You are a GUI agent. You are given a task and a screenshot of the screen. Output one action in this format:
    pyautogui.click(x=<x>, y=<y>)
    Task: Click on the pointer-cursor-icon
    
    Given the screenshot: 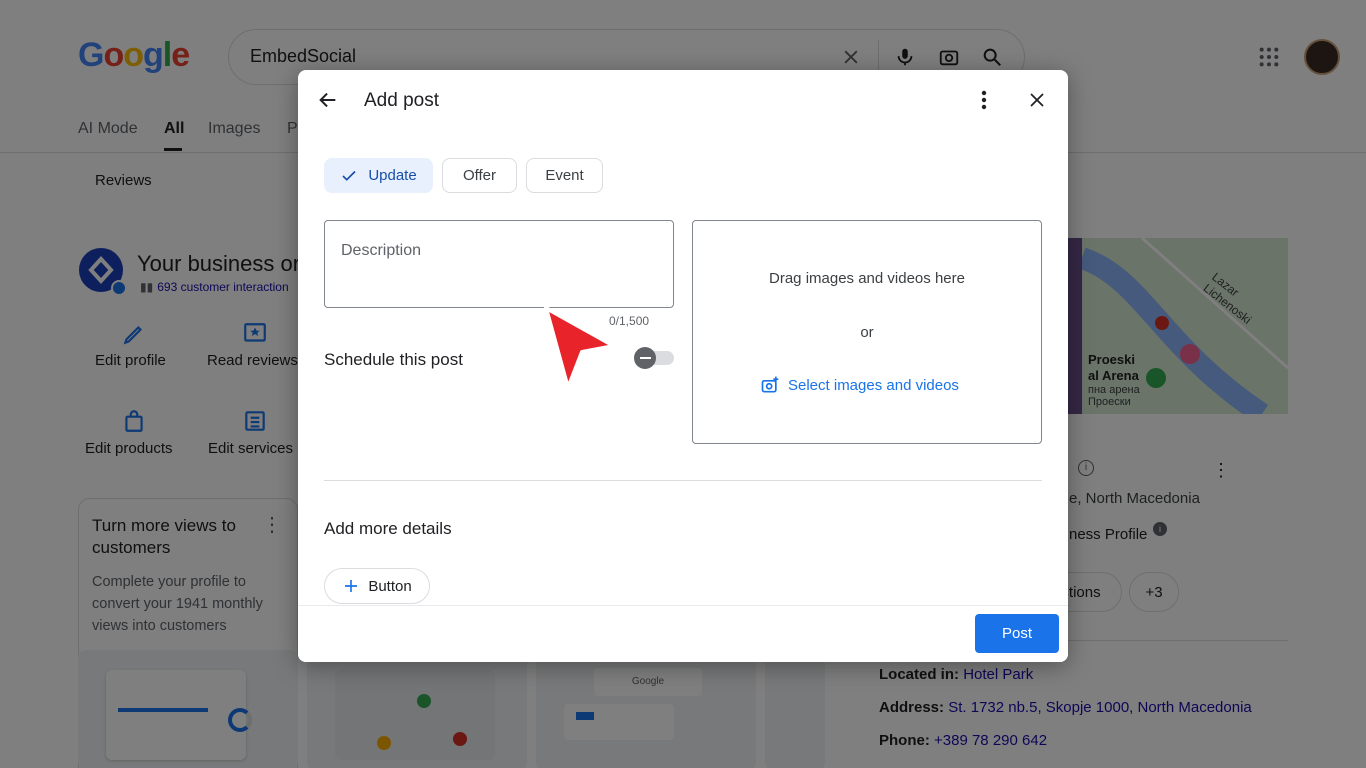 What is the action you would take?
    pyautogui.click(x=585, y=350)
    